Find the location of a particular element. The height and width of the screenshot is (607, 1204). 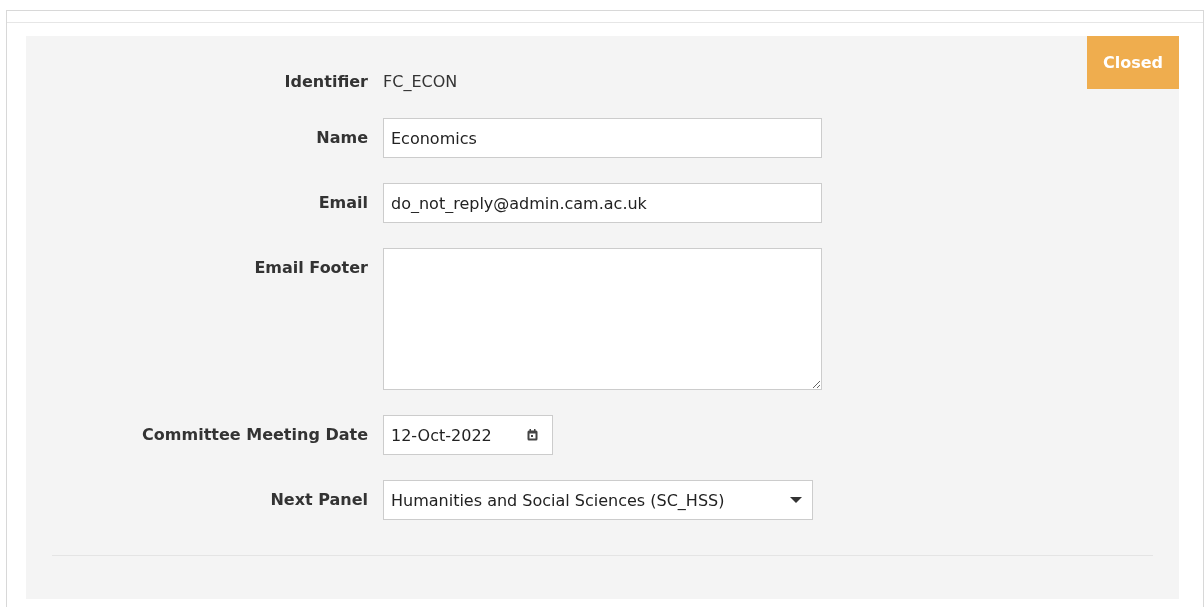

caret-icon is located at coordinates (796, 500).